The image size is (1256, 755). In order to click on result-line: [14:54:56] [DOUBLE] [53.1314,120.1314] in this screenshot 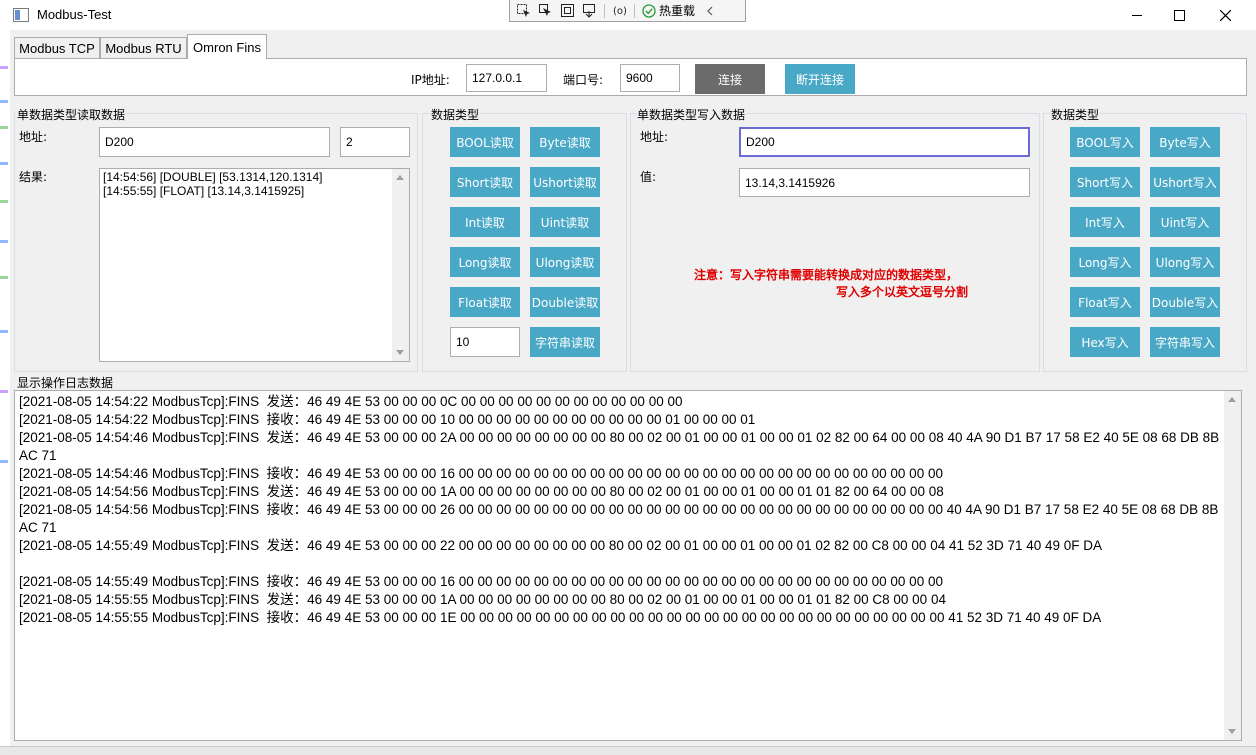, I will do `click(213, 177)`.